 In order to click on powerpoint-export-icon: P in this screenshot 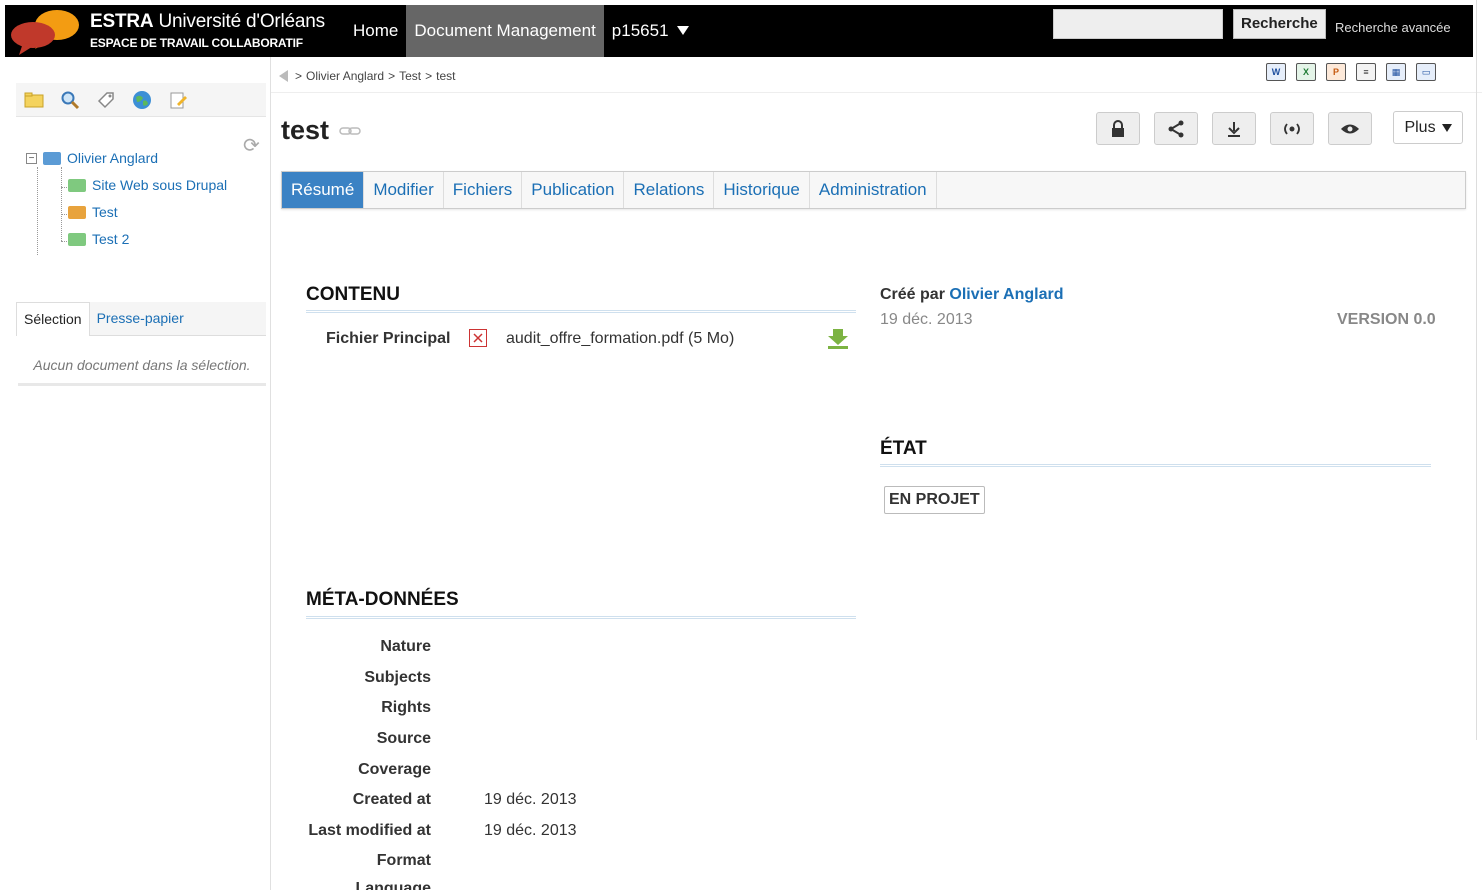, I will do `click(1336, 72)`.